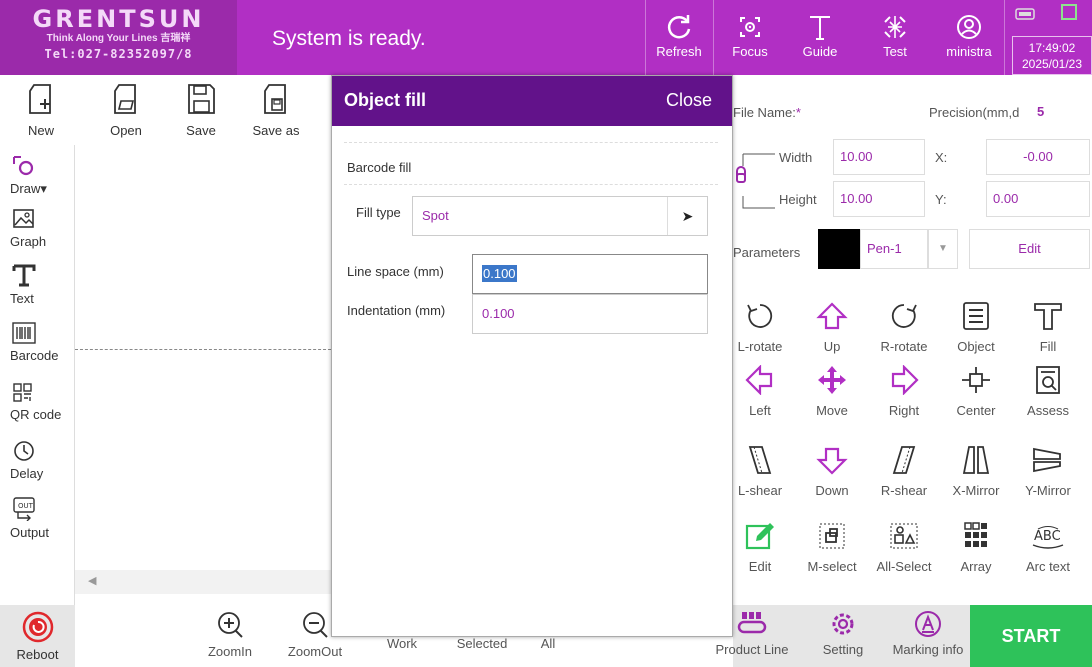  I want to click on text-button: Text, so click(37, 284).